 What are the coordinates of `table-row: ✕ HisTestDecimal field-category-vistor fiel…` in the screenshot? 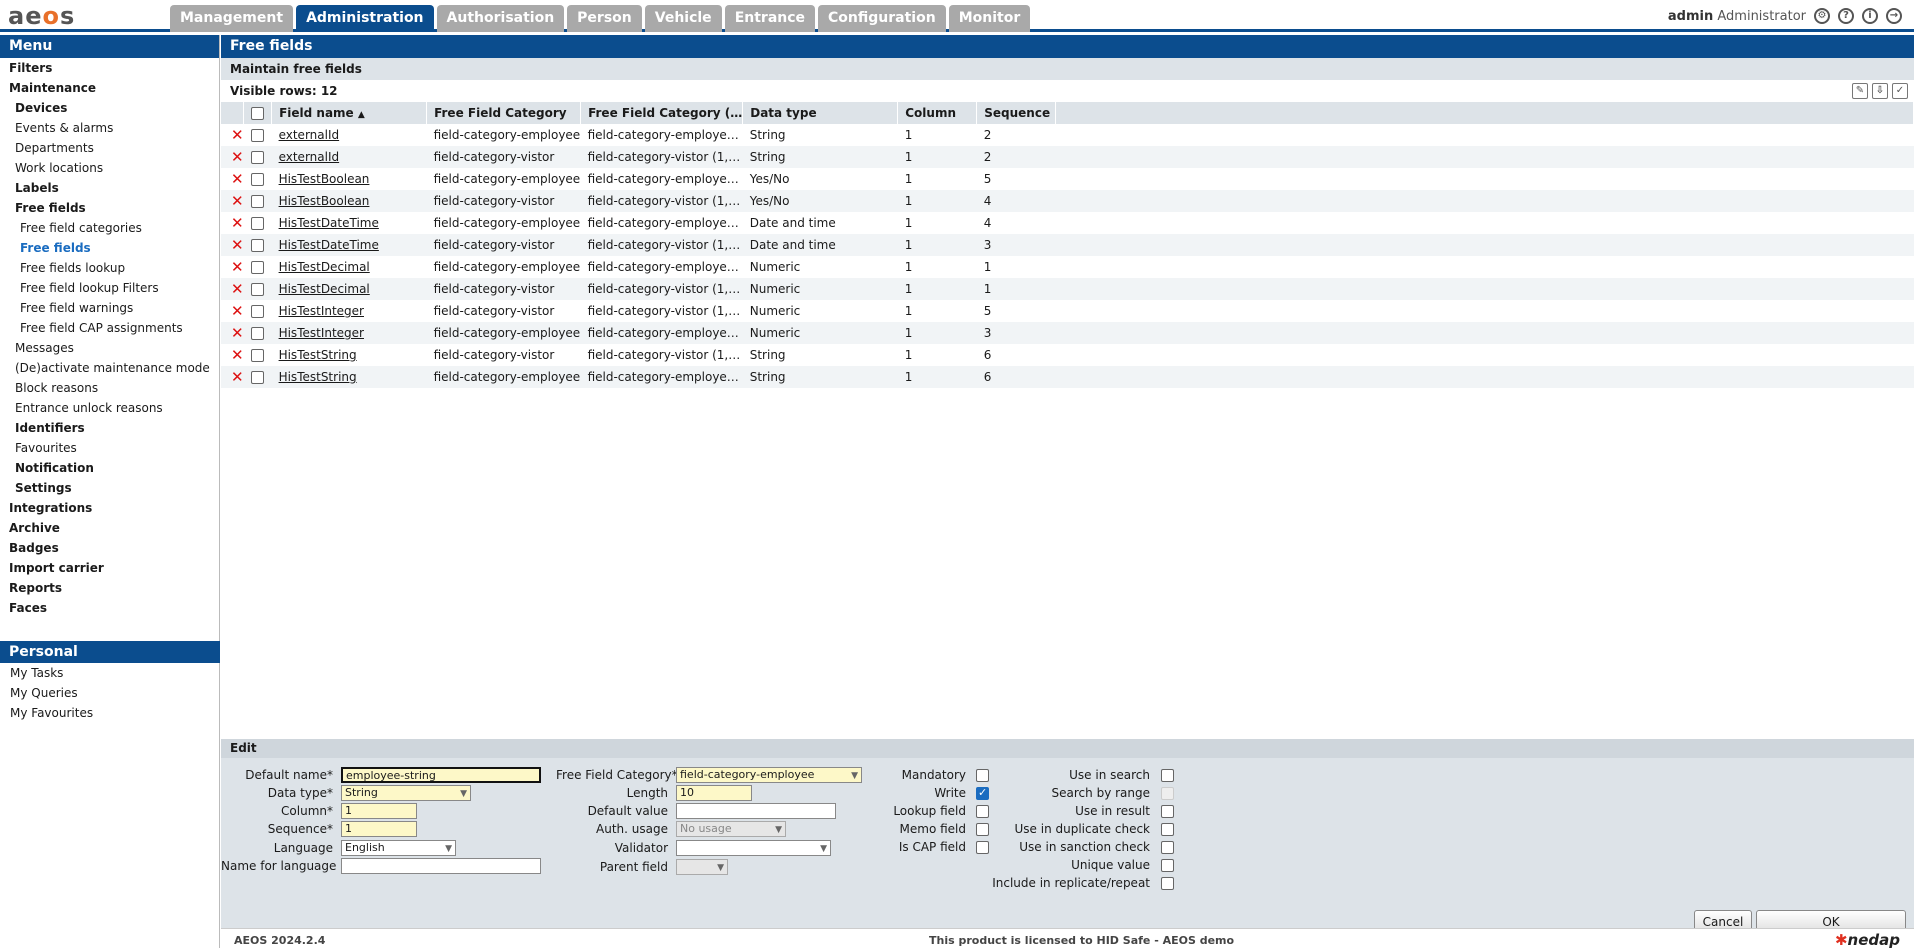 It's located at (1067, 289).